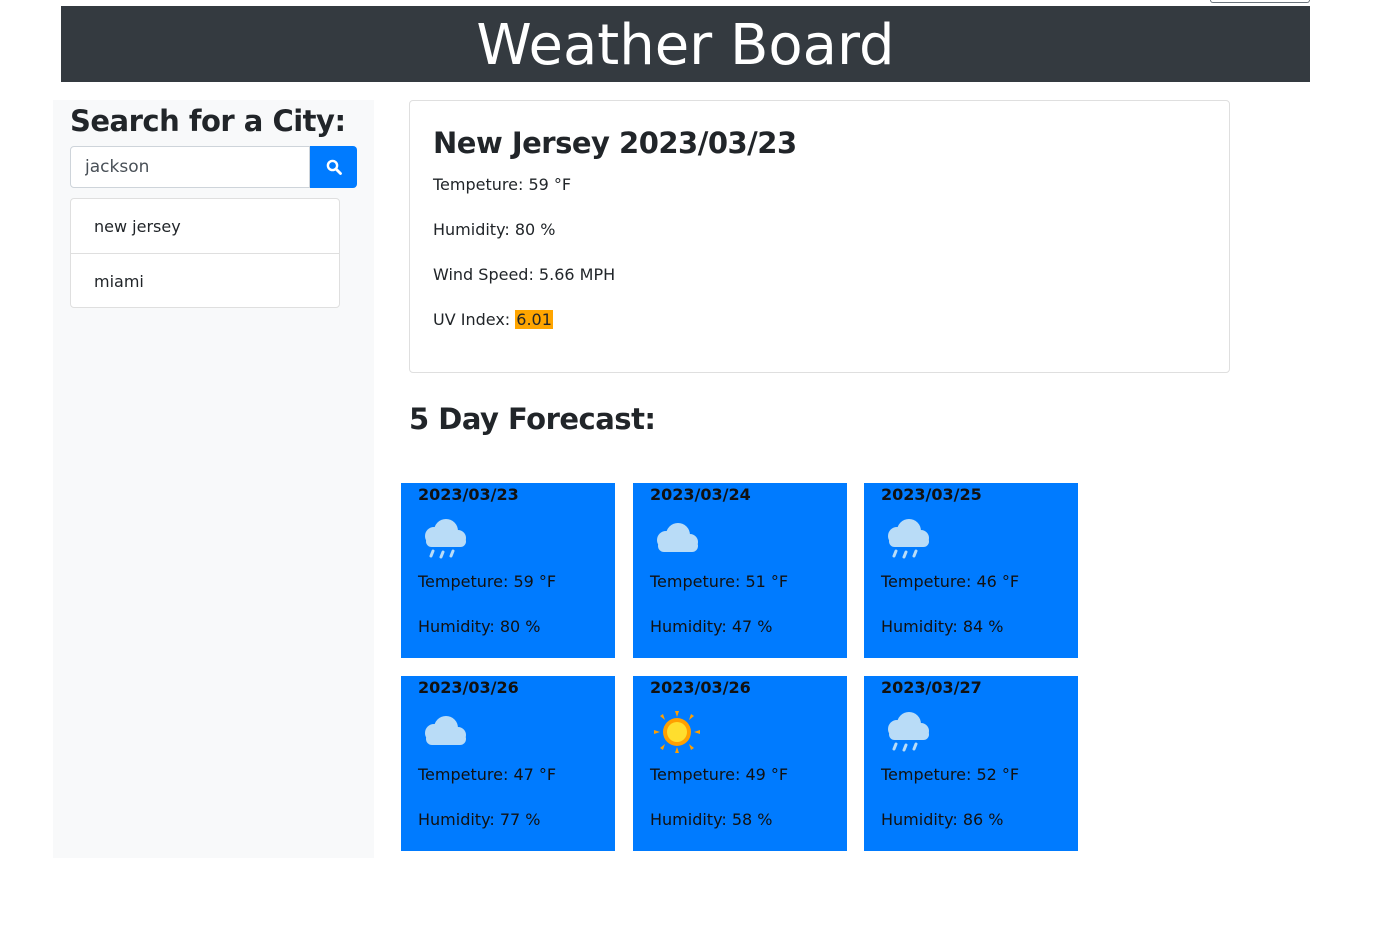 The width and height of the screenshot is (1378, 938). Describe the element at coordinates (494, 229) in the screenshot. I see `current-humidity: Humidity: 80 %` at that location.